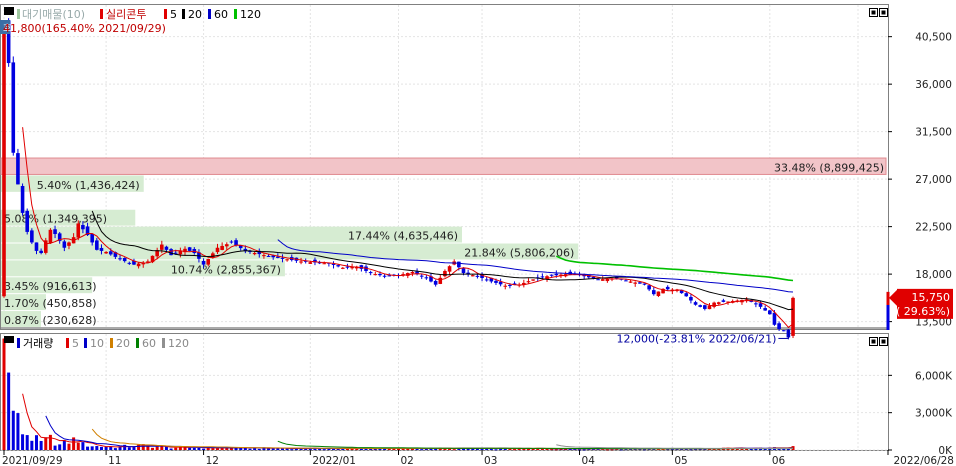  What do you see at coordinates (53, 14) in the screenshot?
I see `legend-profile-label: 대기매물(10)` at bounding box center [53, 14].